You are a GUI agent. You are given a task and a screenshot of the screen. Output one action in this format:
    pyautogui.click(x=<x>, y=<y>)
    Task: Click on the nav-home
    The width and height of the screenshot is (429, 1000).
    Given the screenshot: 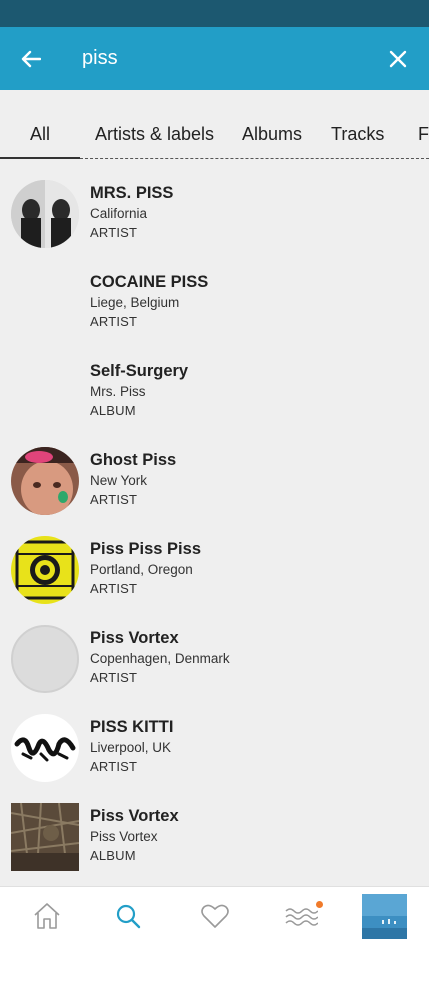 What is the action you would take?
    pyautogui.click(x=47, y=916)
    